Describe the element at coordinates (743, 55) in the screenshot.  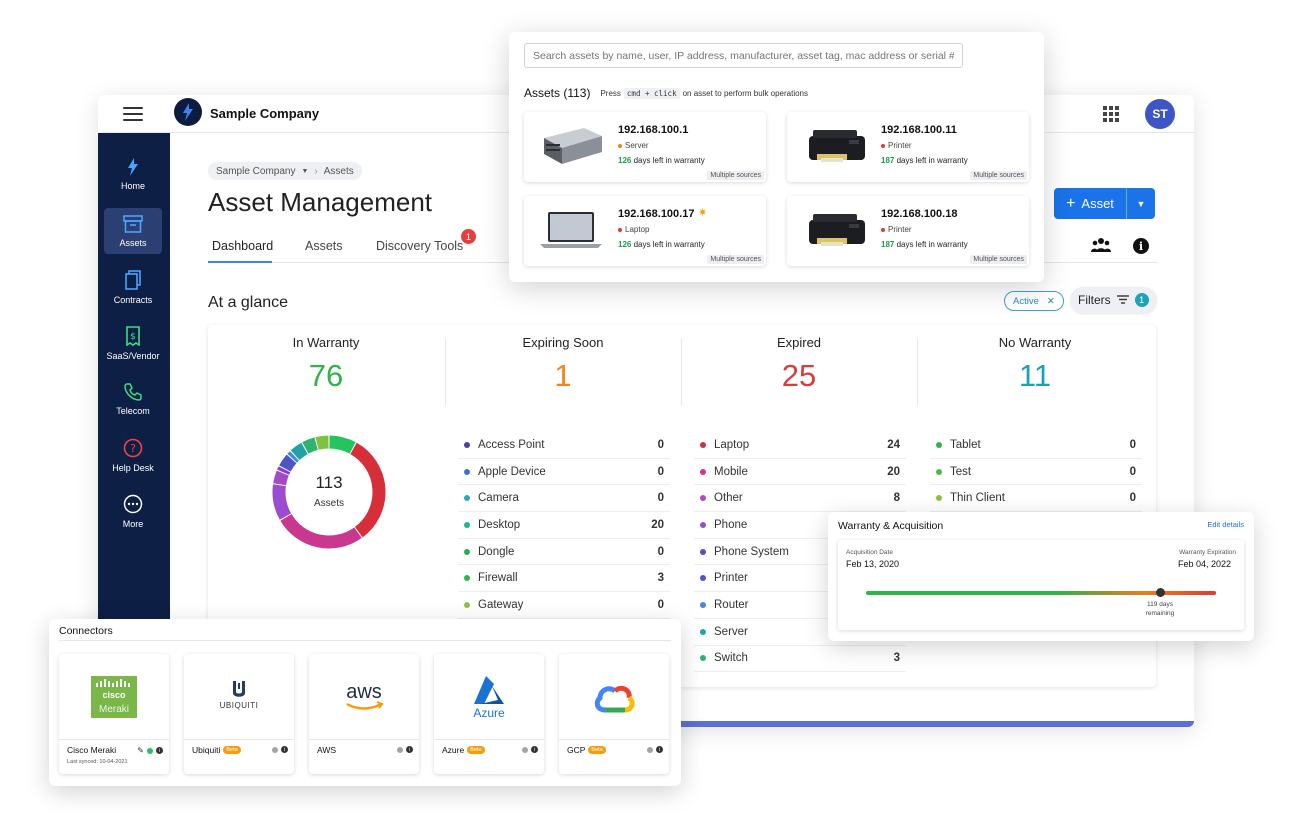
I see `search-input` at that location.